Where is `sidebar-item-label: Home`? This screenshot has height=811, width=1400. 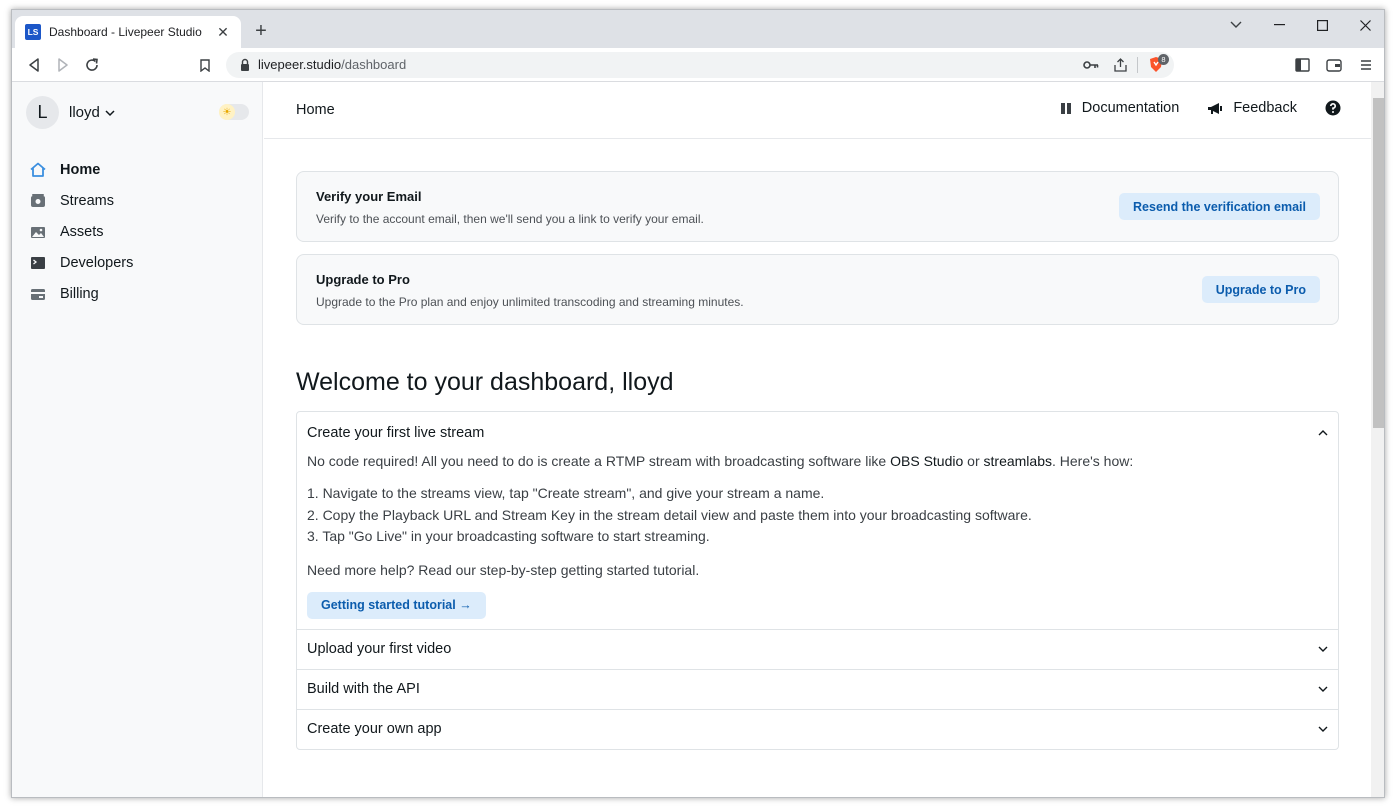
sidebar-item-label: Home is located at coordinates (80, 169).